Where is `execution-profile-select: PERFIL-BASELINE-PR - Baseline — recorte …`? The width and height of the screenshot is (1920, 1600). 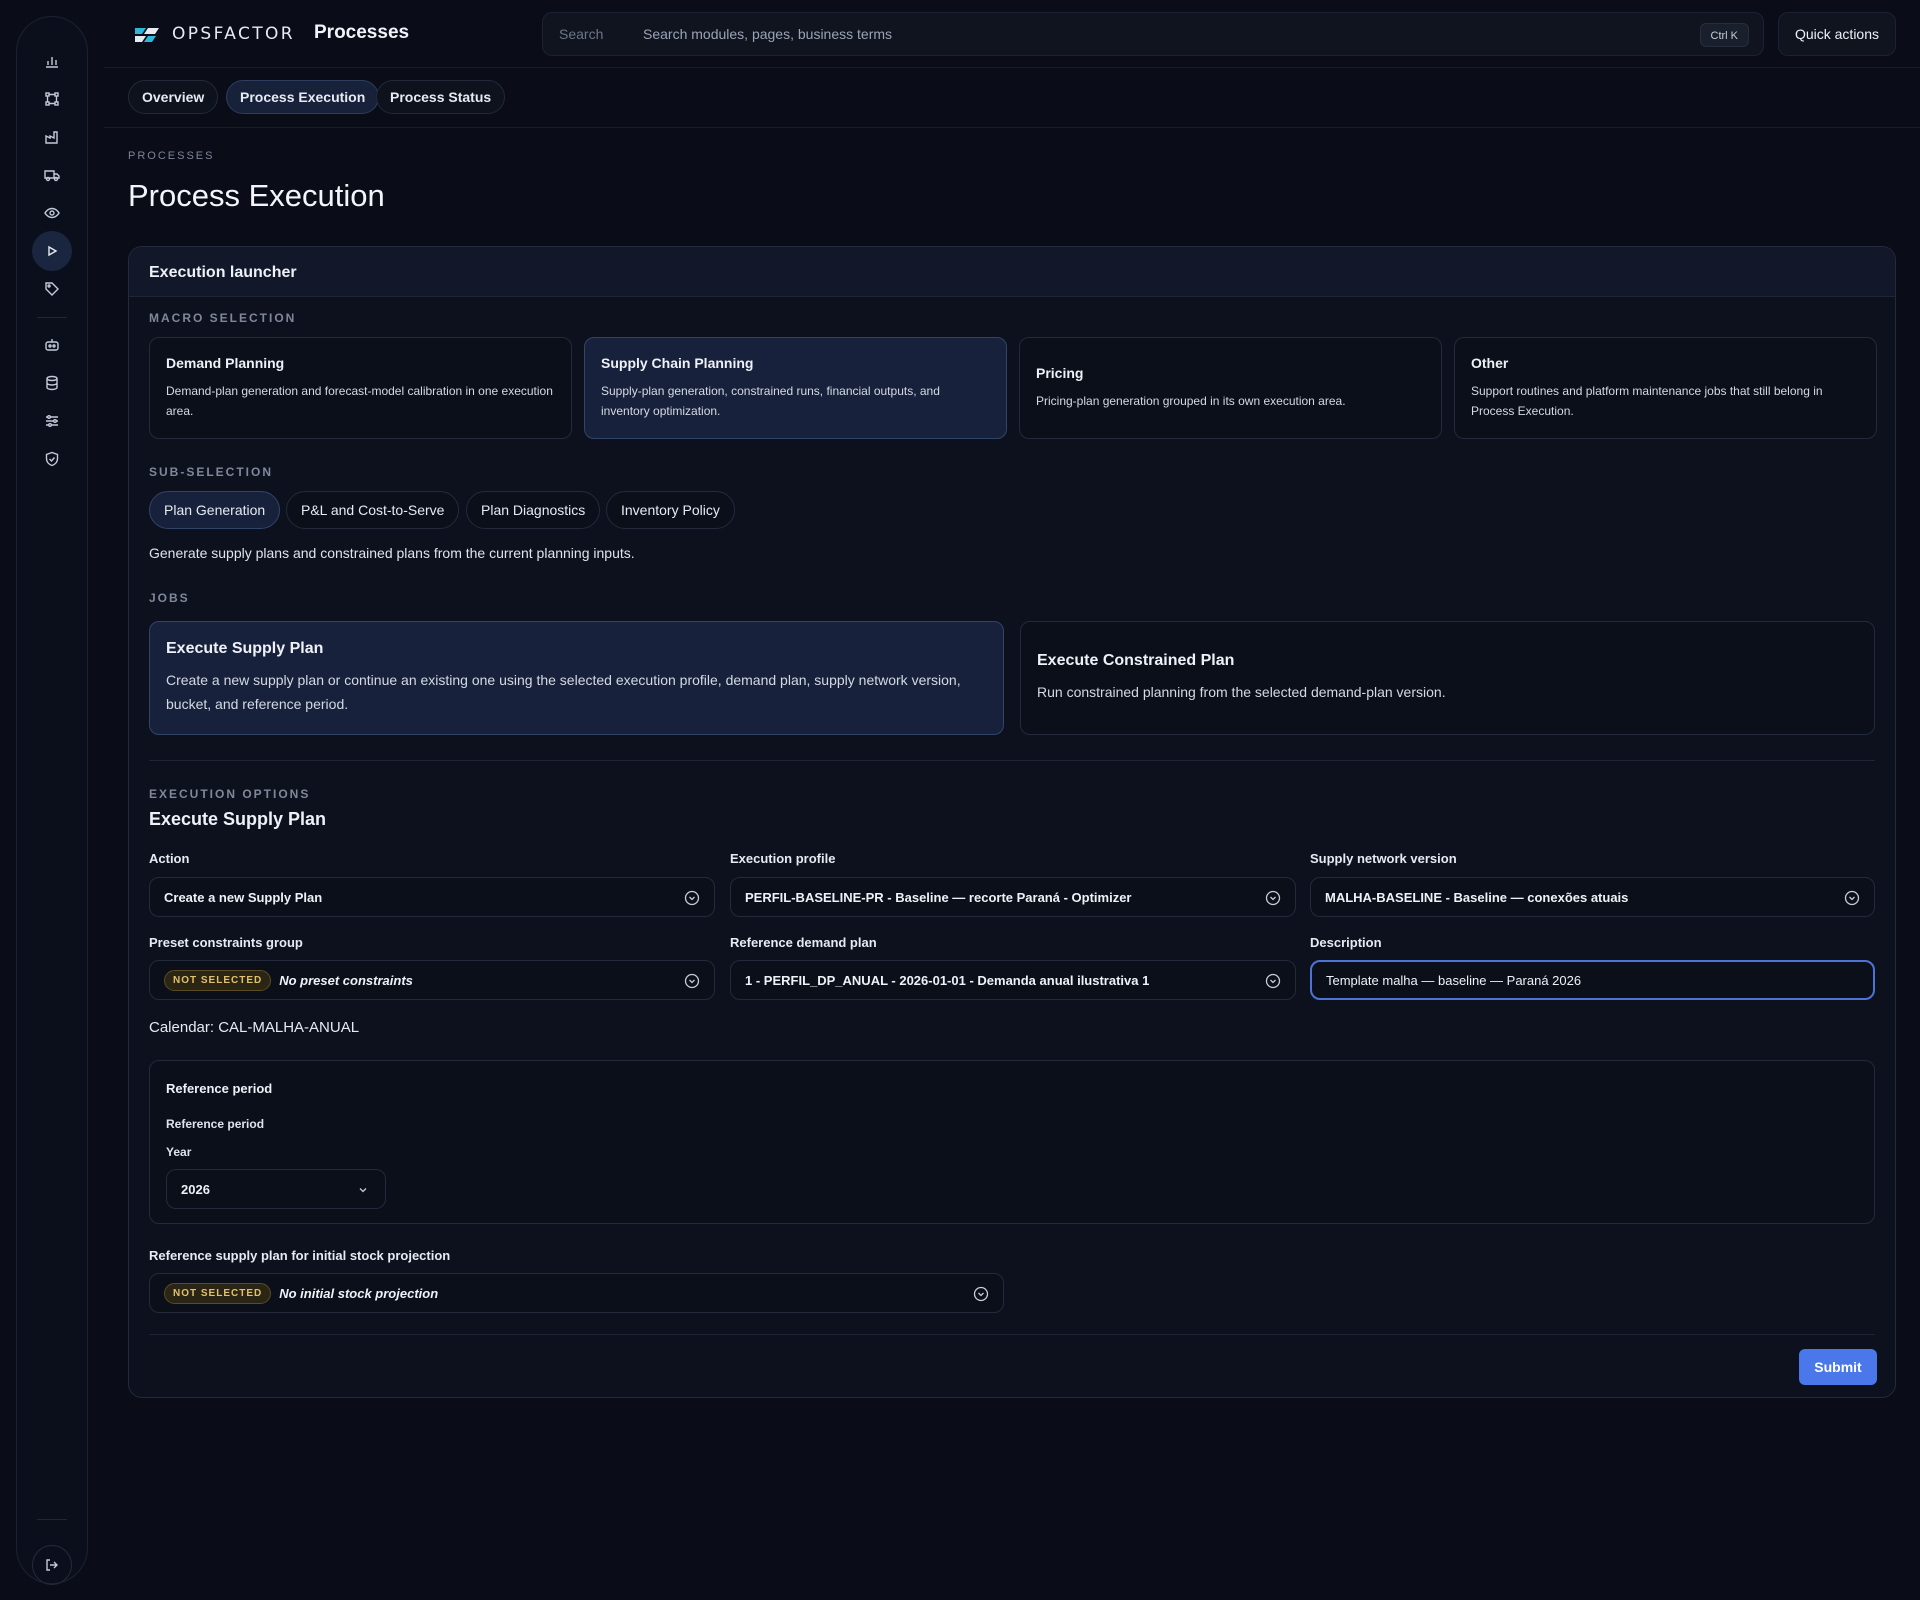
execution-profile-select: PERFIL-BASELINE-PR - Baseline — recorte … is located at coordinates (1013, 897).